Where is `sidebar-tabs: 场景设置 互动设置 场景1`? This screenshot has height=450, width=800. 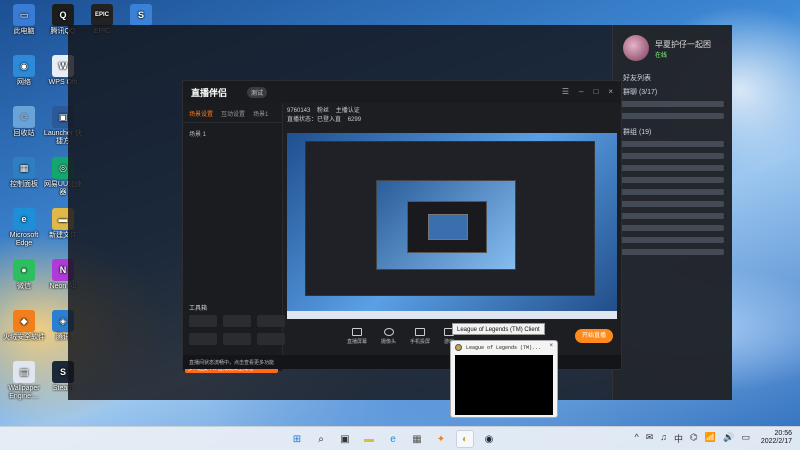
sidebar-tabs: 场景设置 互动设置 场景1 is located at coordinates (232, 113).